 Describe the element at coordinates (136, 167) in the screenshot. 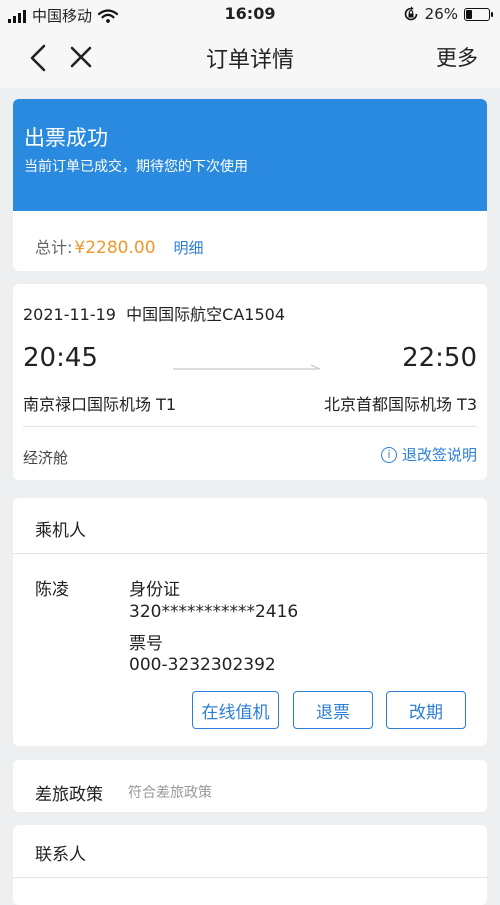

I see `status-subtitle: 当前订单已成交，期待您的下次使用` at that location.